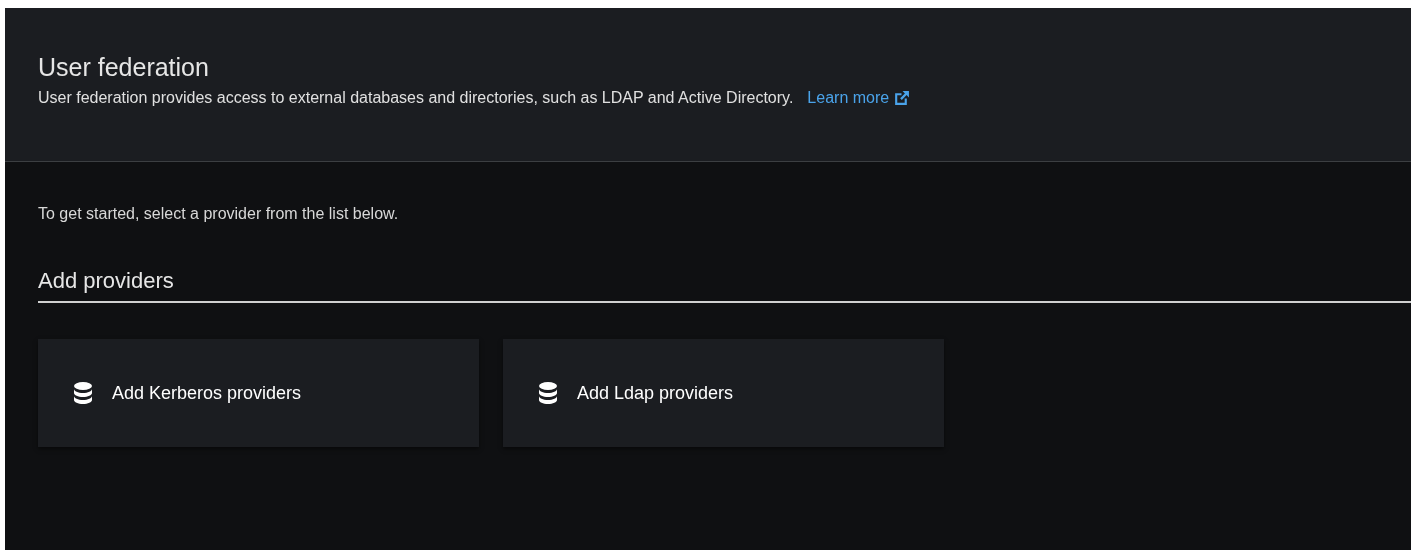  What do you see at coordinates (258, 393) in the screenshot?
I see `provider-card: Add Kerberos providers` at bounding box center [258, 393].